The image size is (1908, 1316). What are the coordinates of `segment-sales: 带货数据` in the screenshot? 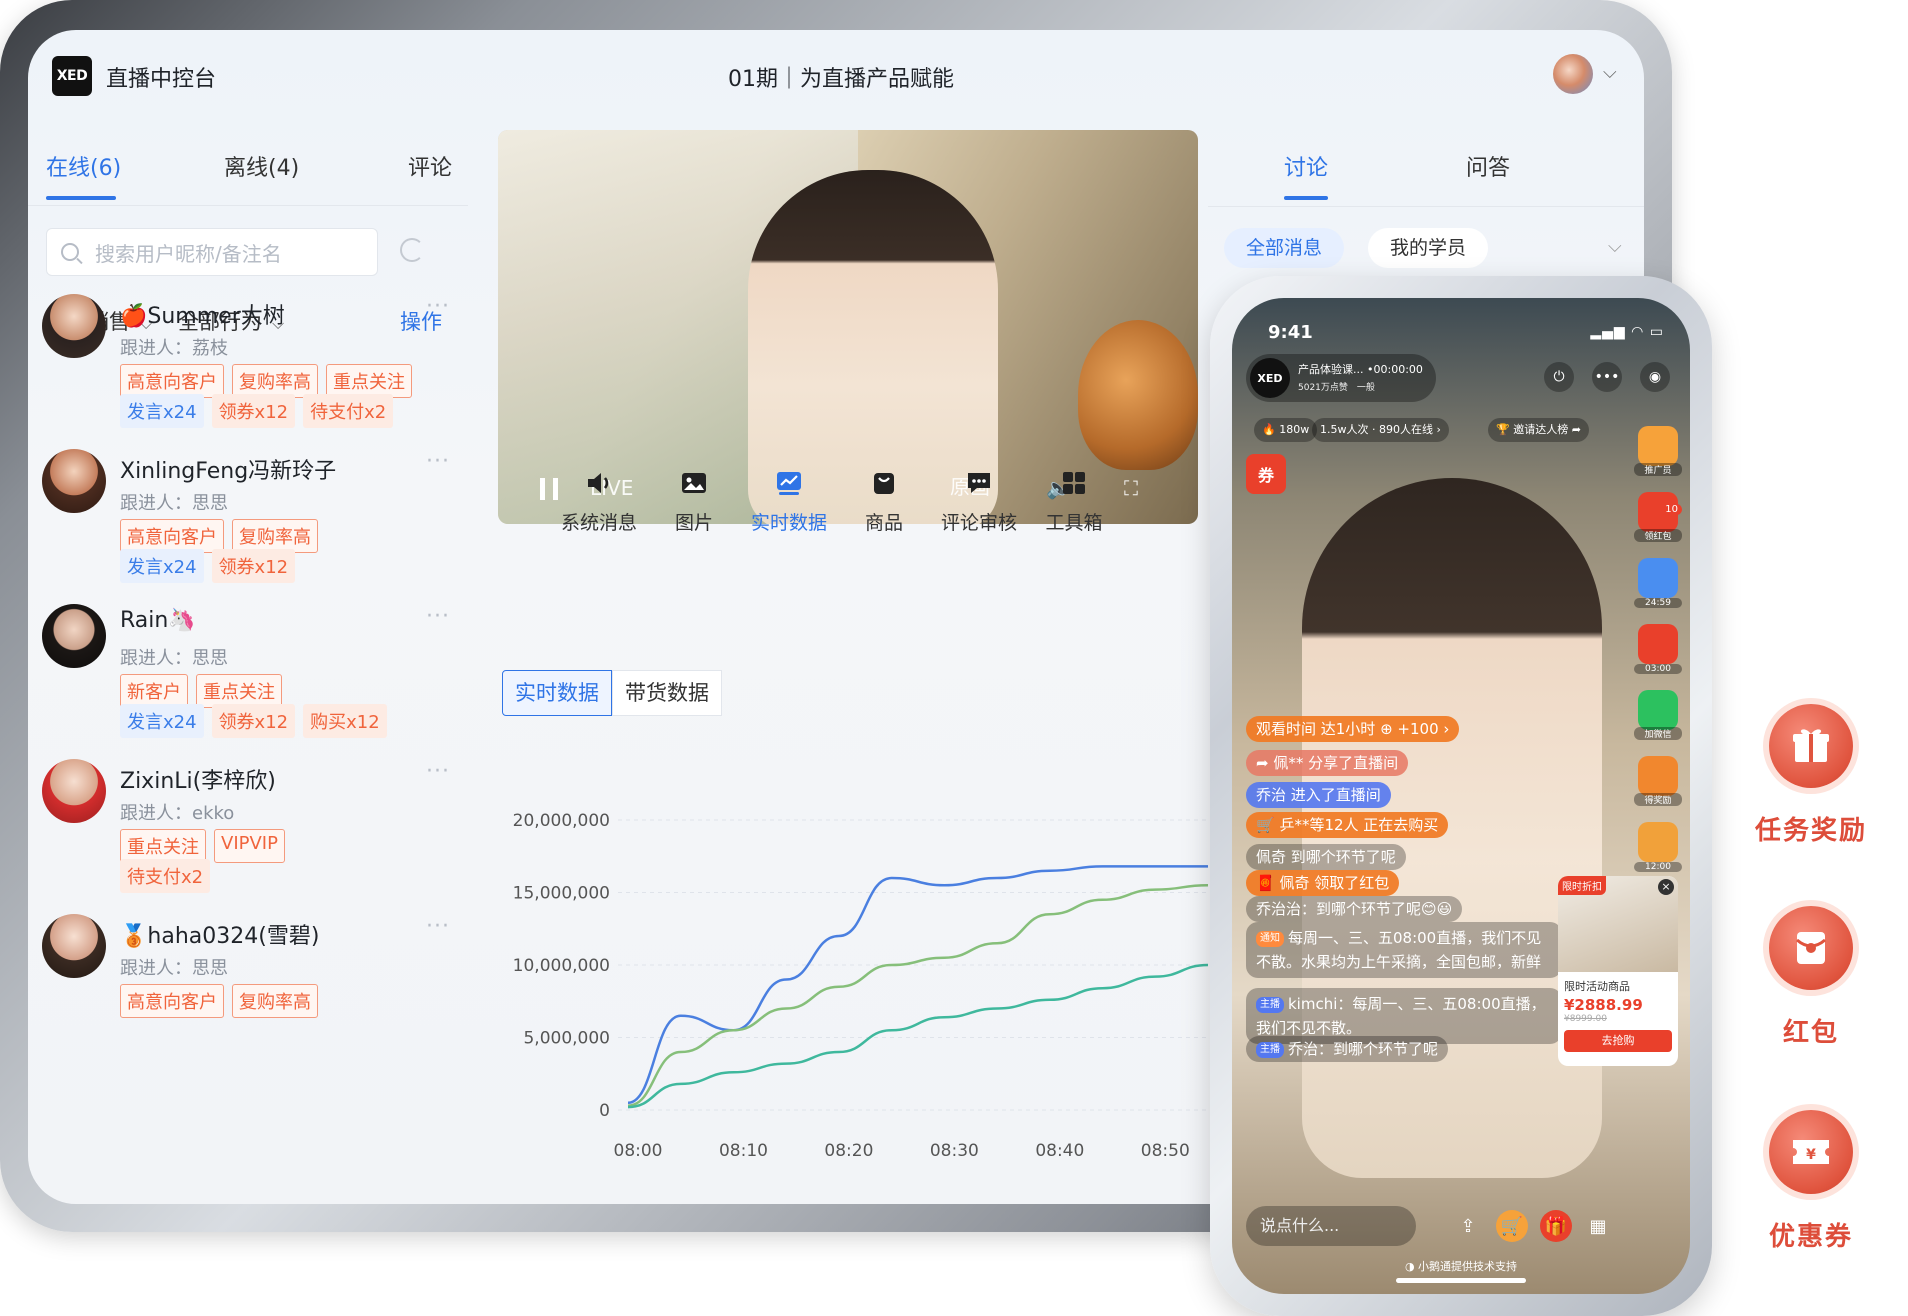 It's located at (667, 693).